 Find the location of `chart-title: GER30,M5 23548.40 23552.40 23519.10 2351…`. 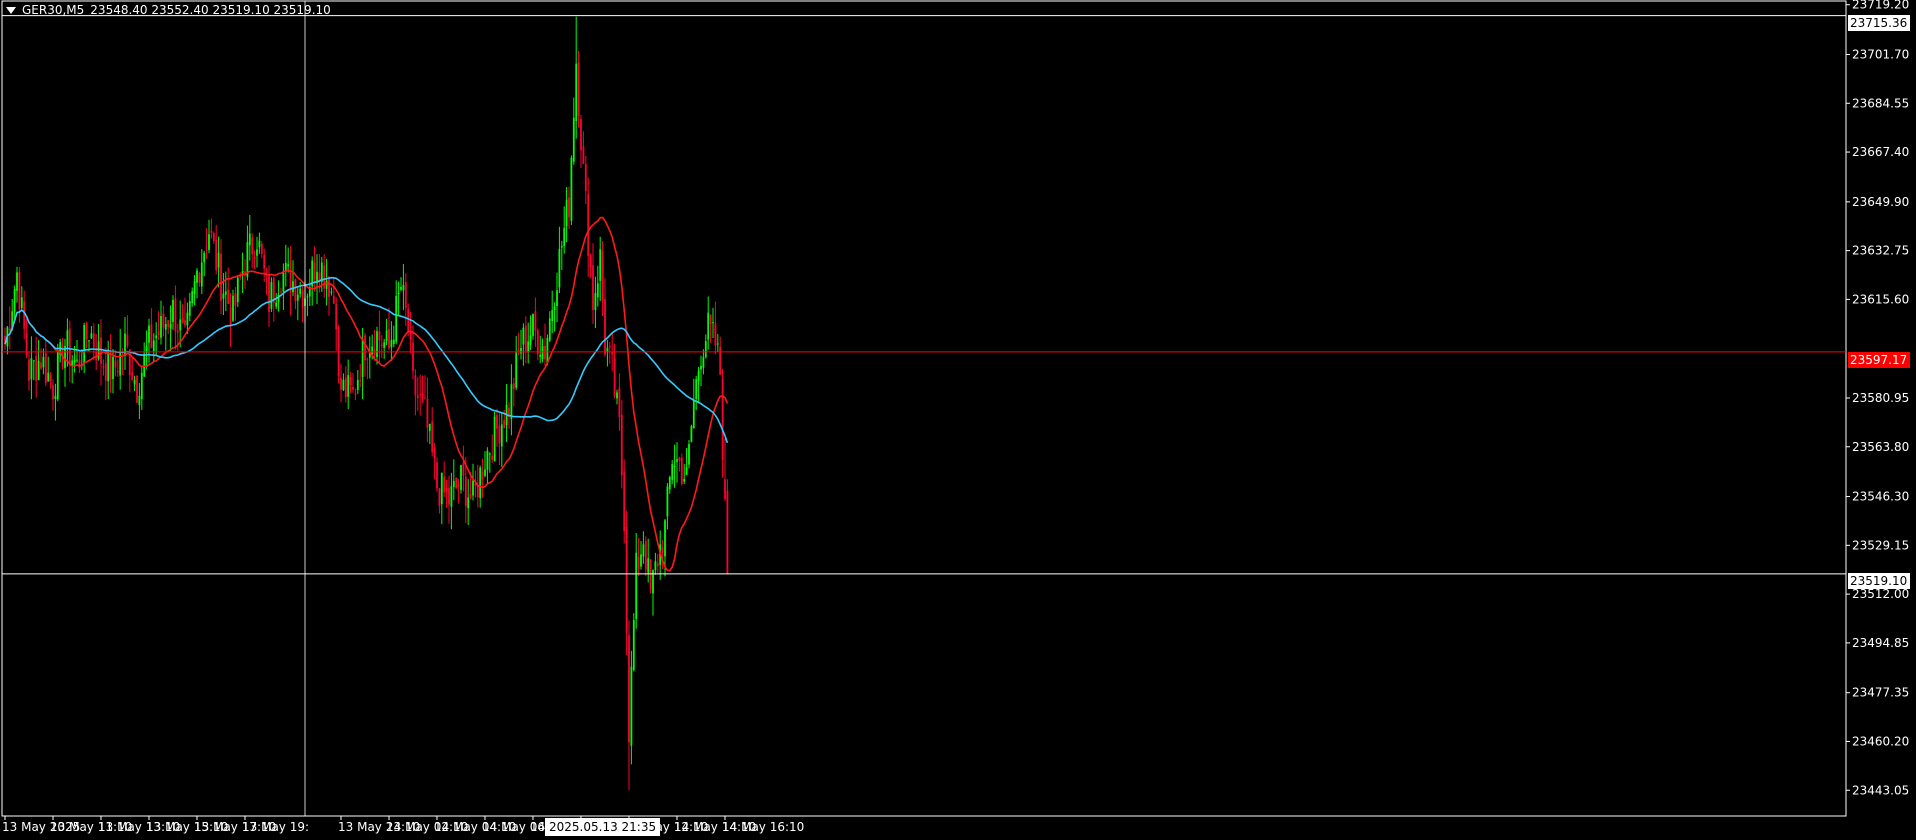

chart-title: GER30,M5 23548.40 23552.40 23519.10 2351… is located at coordinates (168, 10).